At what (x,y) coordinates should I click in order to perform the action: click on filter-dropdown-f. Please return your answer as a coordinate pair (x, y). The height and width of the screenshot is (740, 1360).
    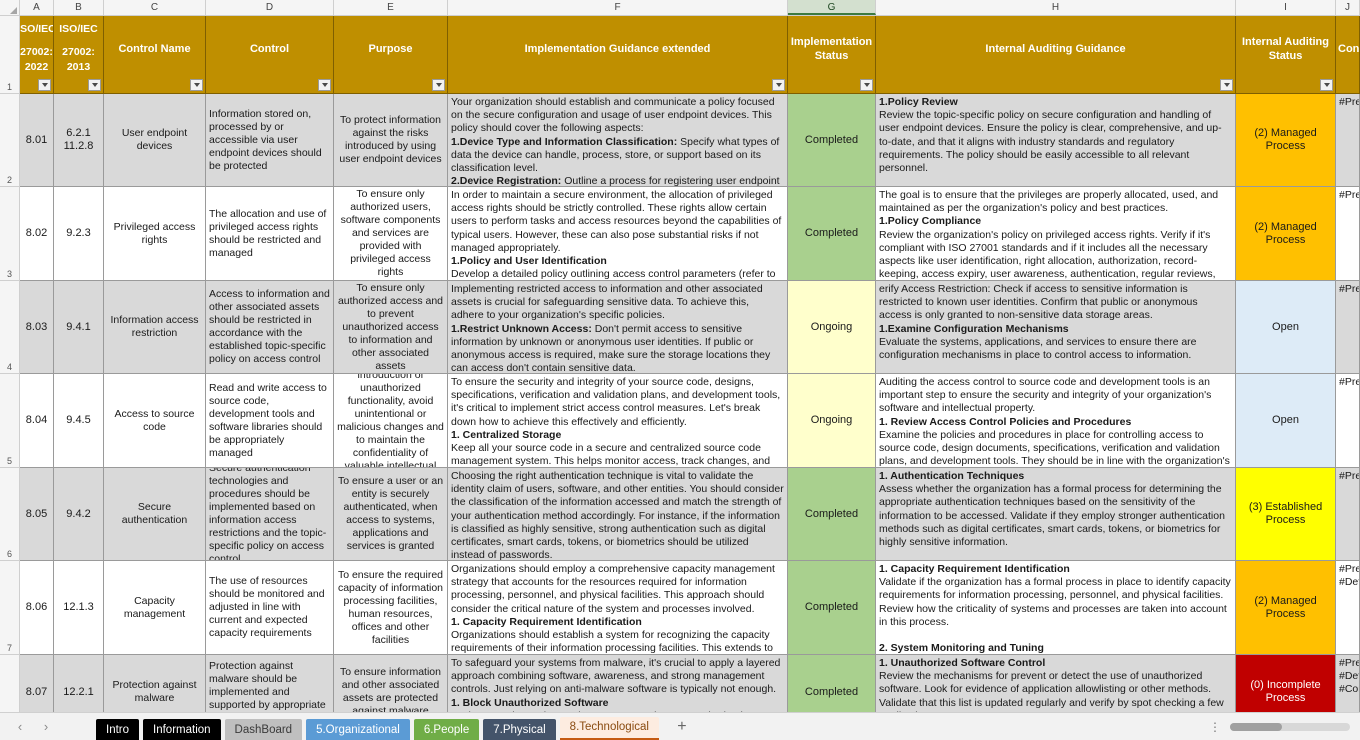
    Looking at the image, I should click on (778, 85).